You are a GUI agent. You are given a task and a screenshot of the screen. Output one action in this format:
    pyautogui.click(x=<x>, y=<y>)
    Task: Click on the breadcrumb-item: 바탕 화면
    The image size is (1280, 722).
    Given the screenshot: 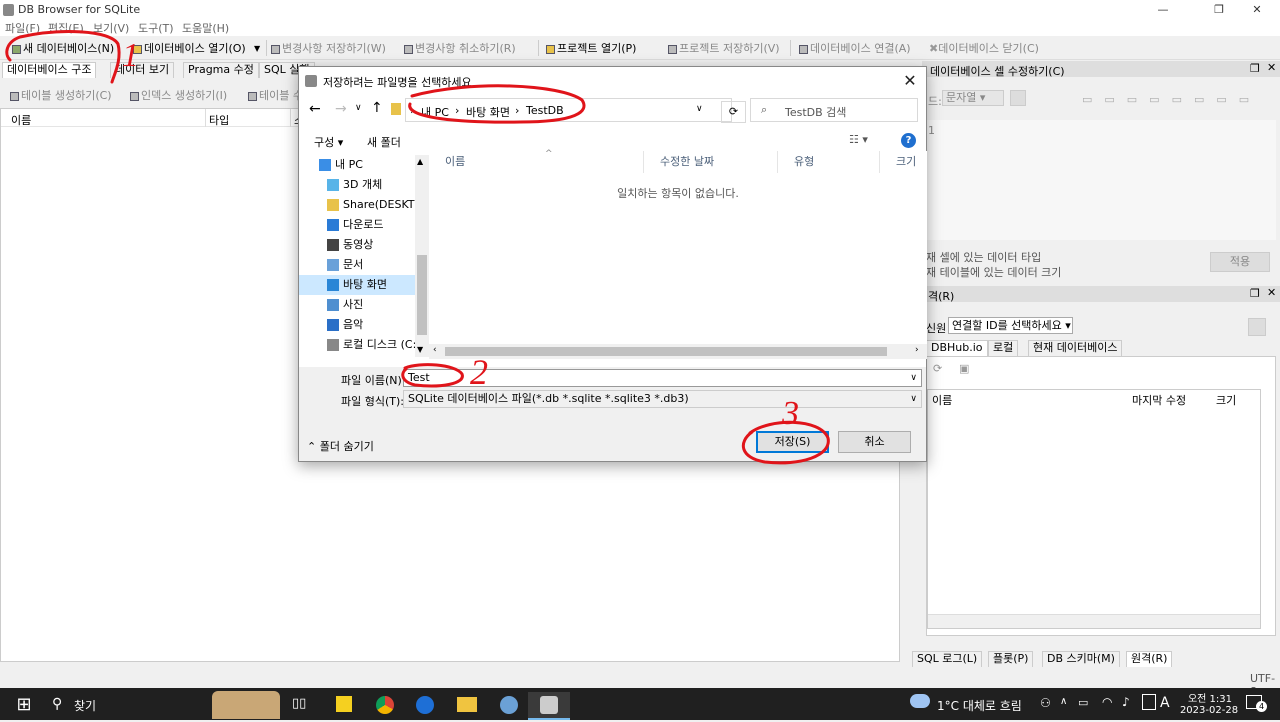 What is the action you would take?
    pyautogui.click(x=488, y=112)
    